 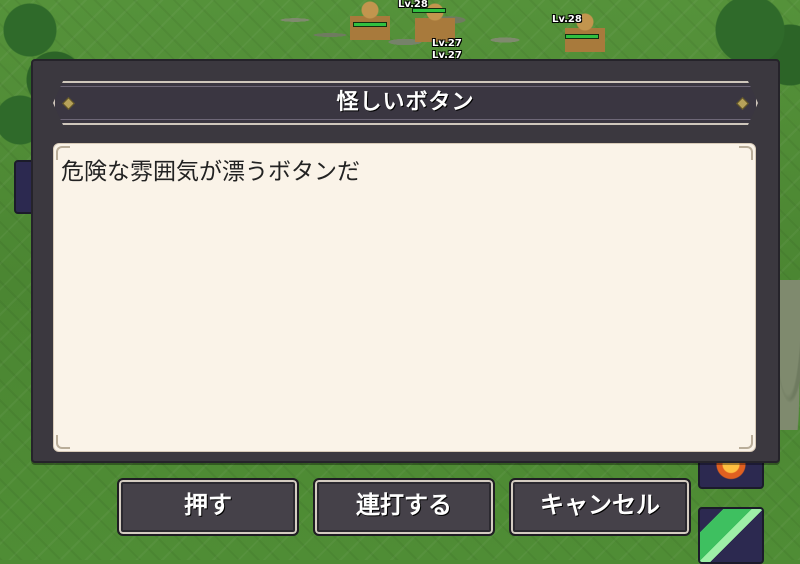 I want to click on cancel-button: キャンセル, so click(x=600, y=507).